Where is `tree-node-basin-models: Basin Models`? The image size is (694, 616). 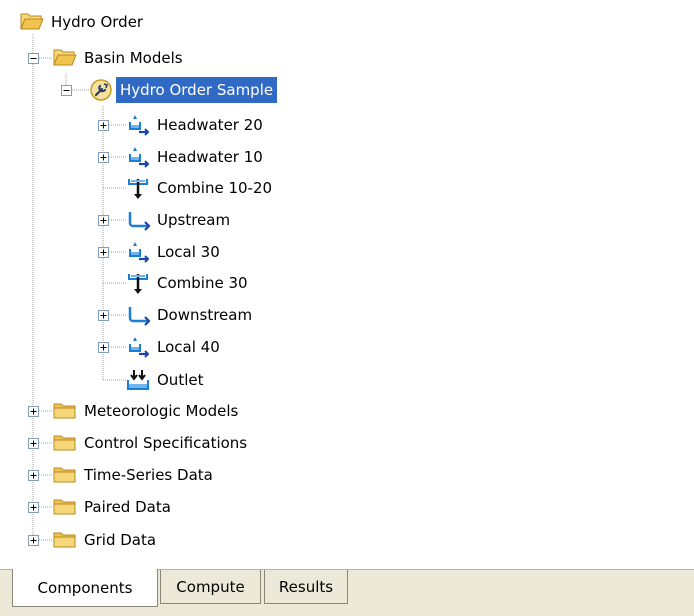
tree-node-basin-models: Basin Models is located at coordinates (120, 58).